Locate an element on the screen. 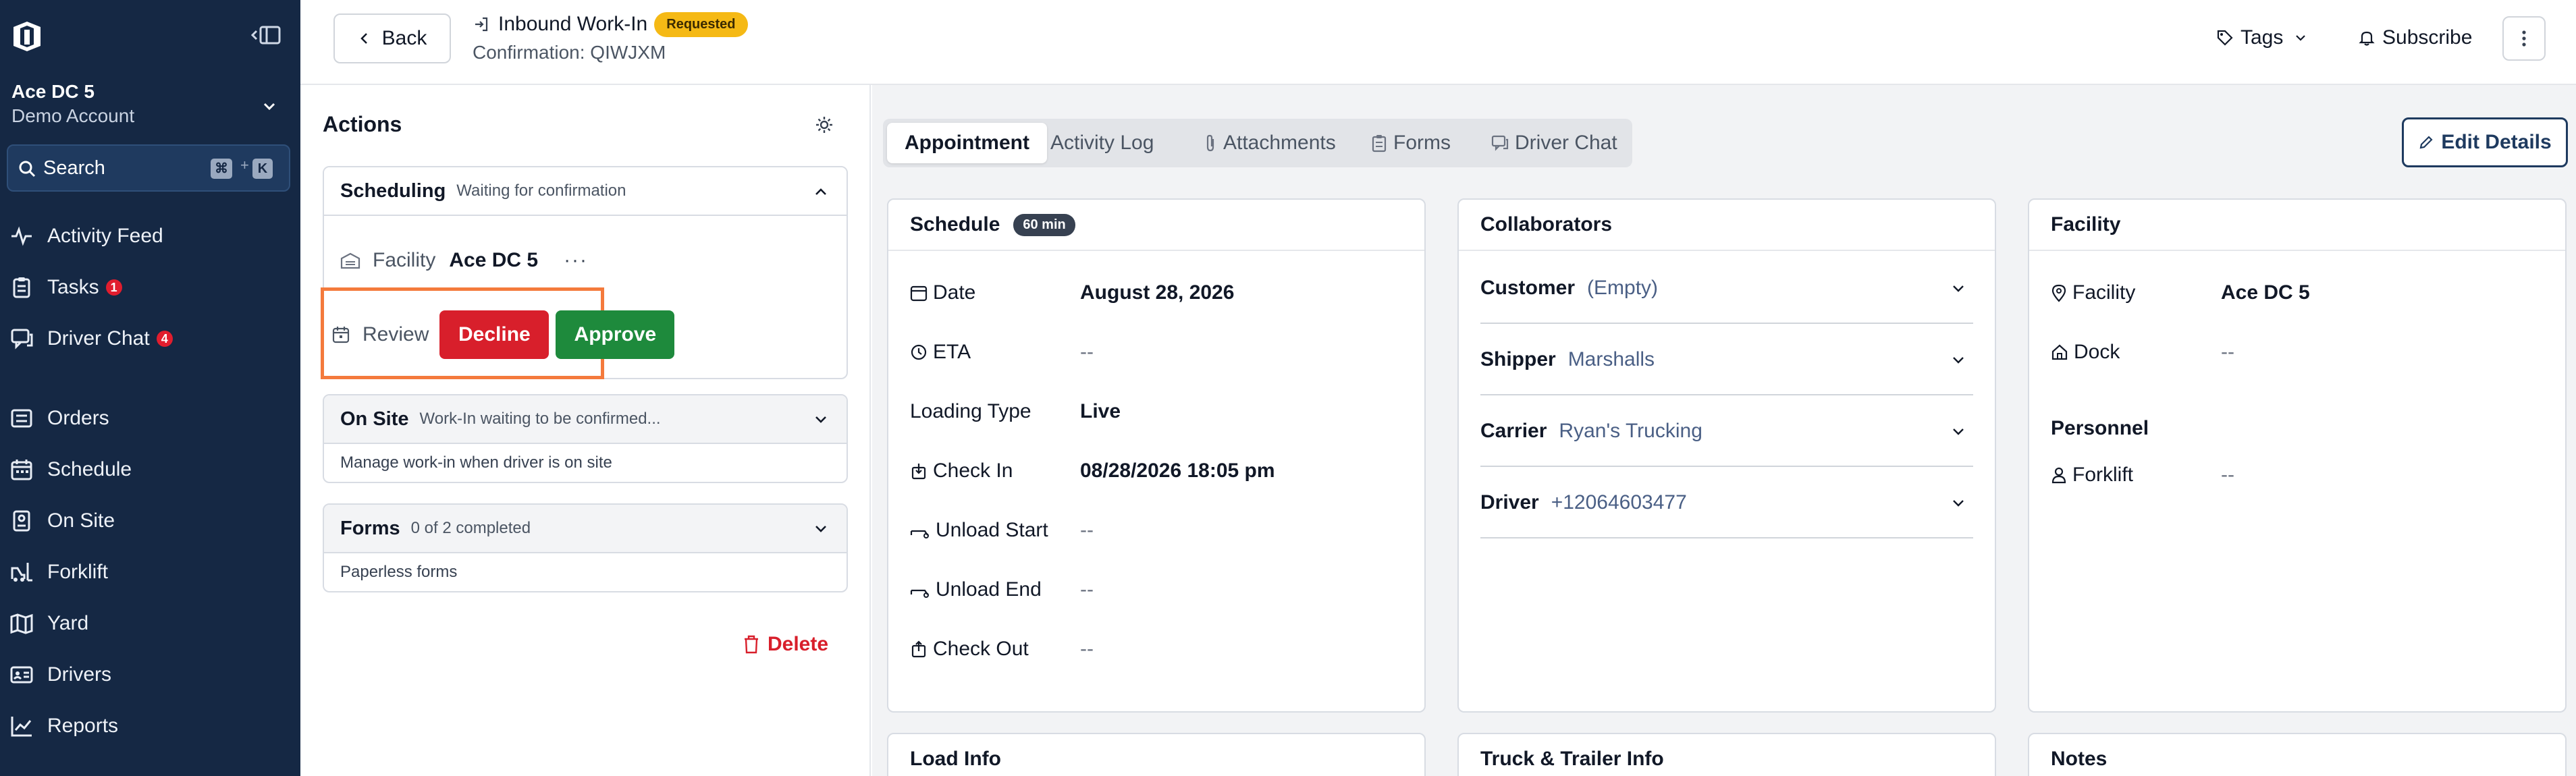 This screenshot has height=776, width=2576. schedule-value: -- is located at coordinates (1087, 589).